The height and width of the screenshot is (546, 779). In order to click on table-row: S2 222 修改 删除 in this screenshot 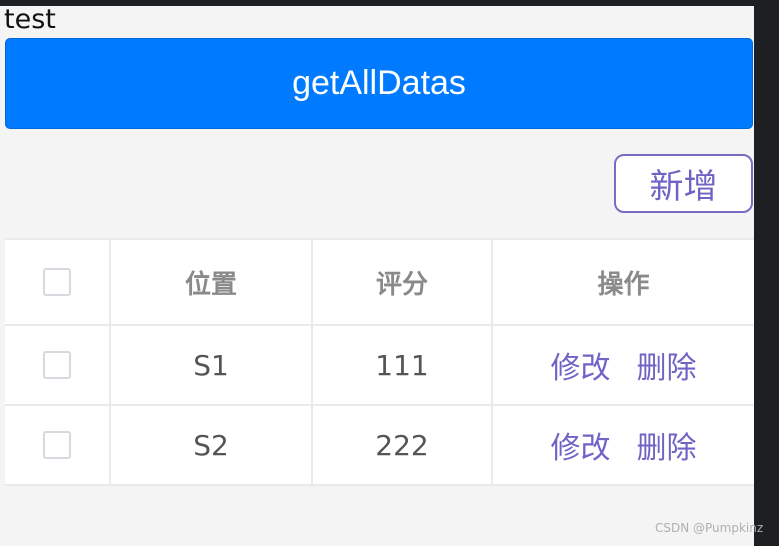, I will do `click(379, 446)`.